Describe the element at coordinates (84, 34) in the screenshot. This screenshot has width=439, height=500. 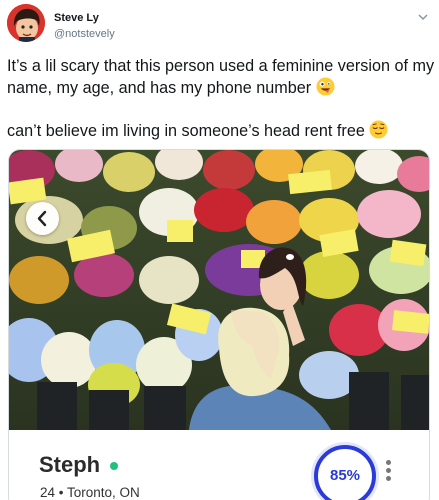
I see `user-handle: @notstevely` at that location.